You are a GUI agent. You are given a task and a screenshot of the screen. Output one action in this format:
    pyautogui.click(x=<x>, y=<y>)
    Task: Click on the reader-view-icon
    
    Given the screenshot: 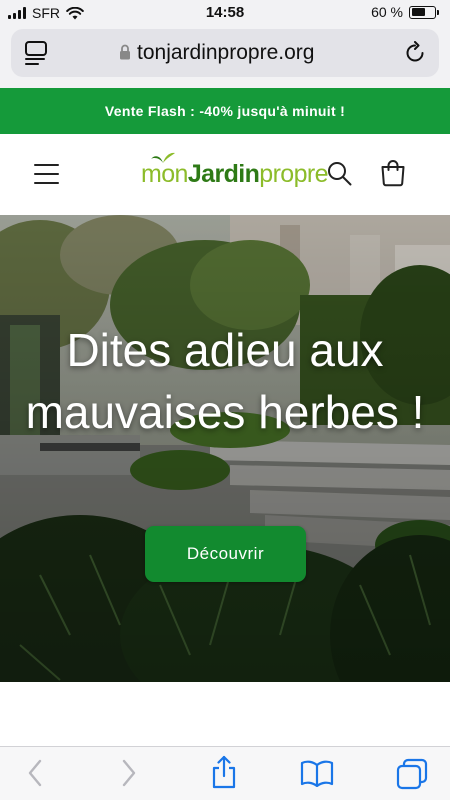 What is the action you would take?
    pyautogui.click(x=36, y=53)
    